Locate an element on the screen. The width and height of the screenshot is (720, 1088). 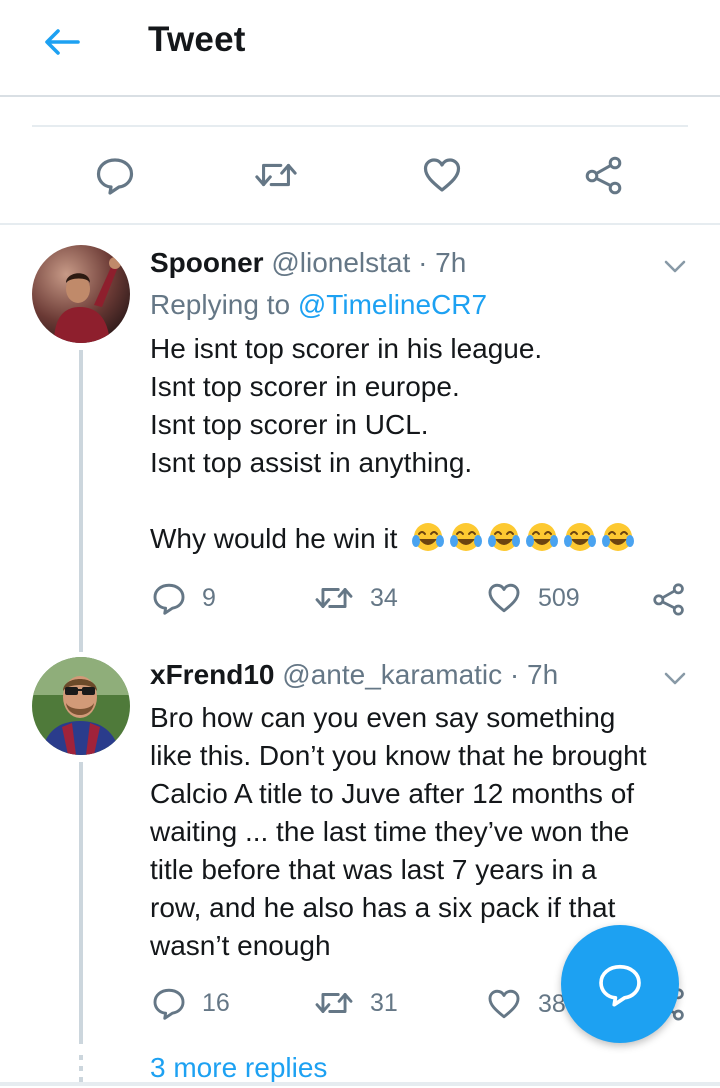
author-line: Spooner @lionelstat · 7h is located at coordinates (308, 263).